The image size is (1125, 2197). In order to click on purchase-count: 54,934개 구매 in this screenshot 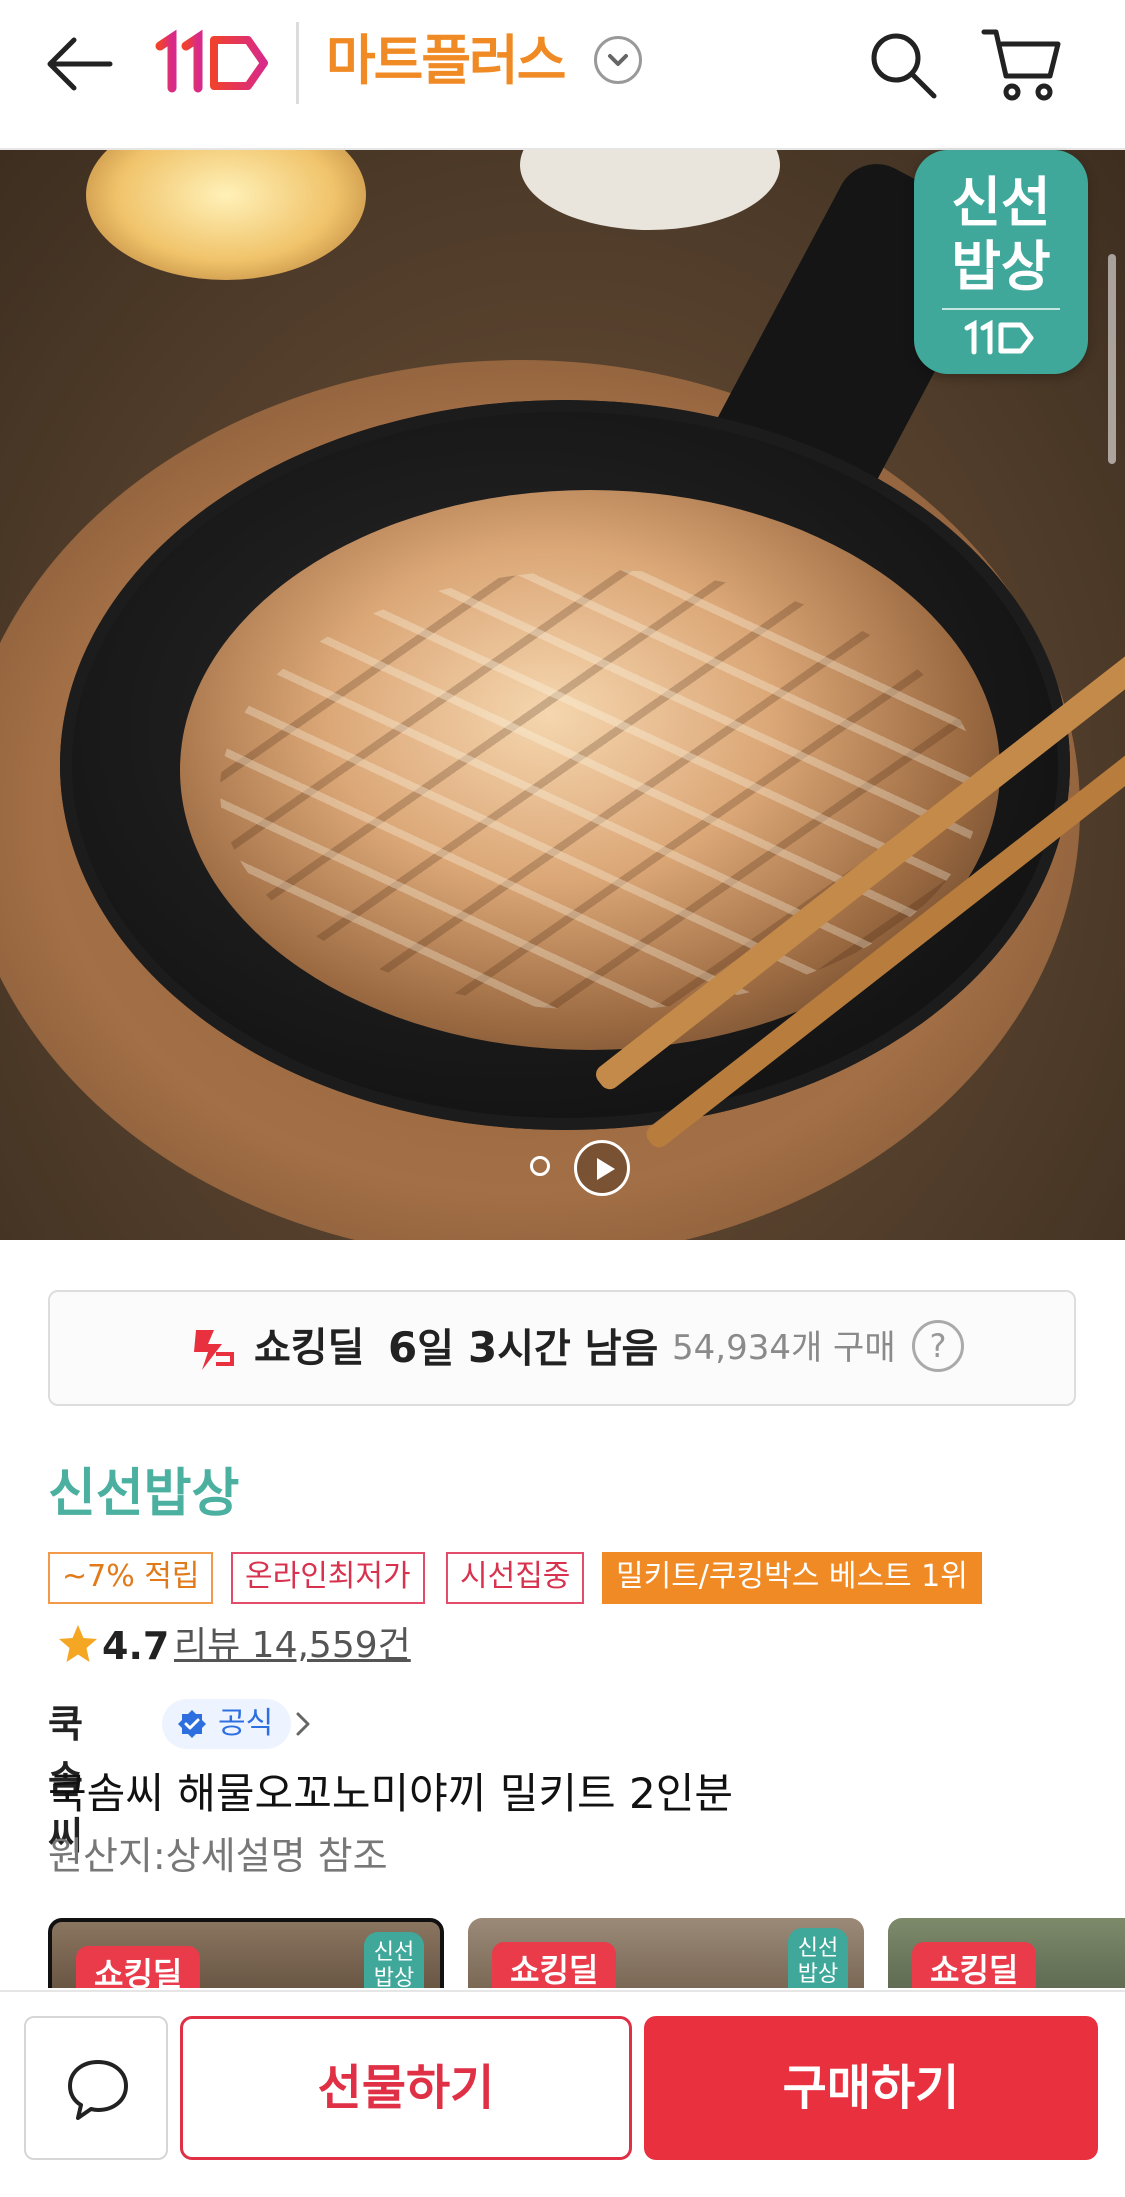, I will do `click(784, 1348)`.